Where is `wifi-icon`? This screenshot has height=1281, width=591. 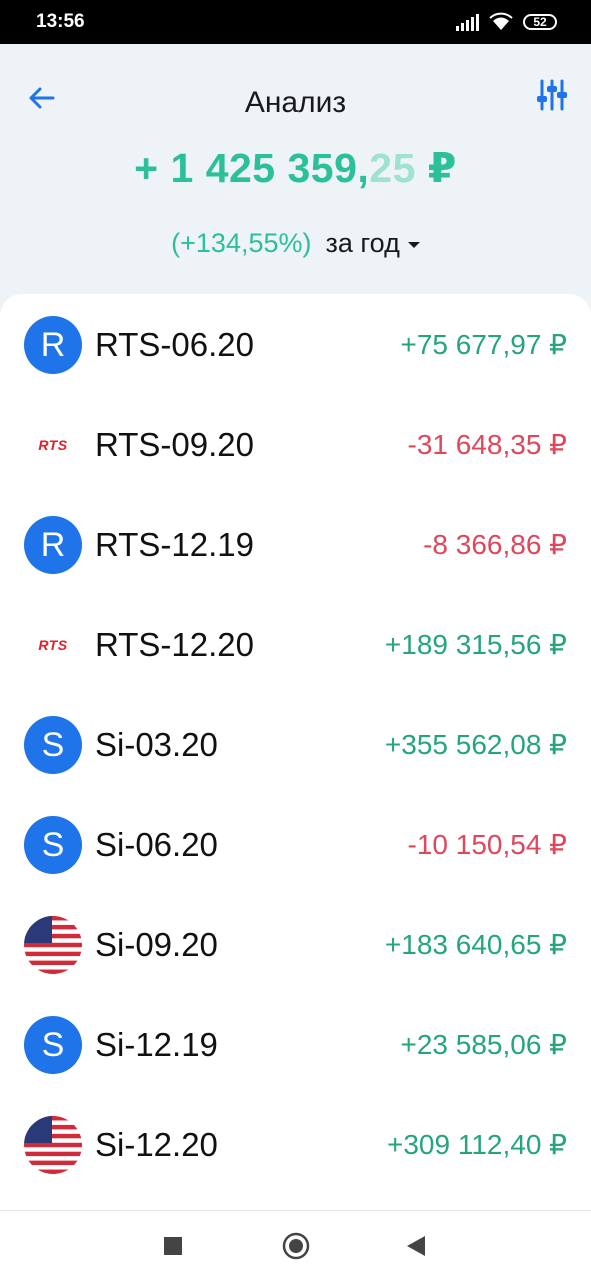
wifi-icon is located at coordinates (501, 21).